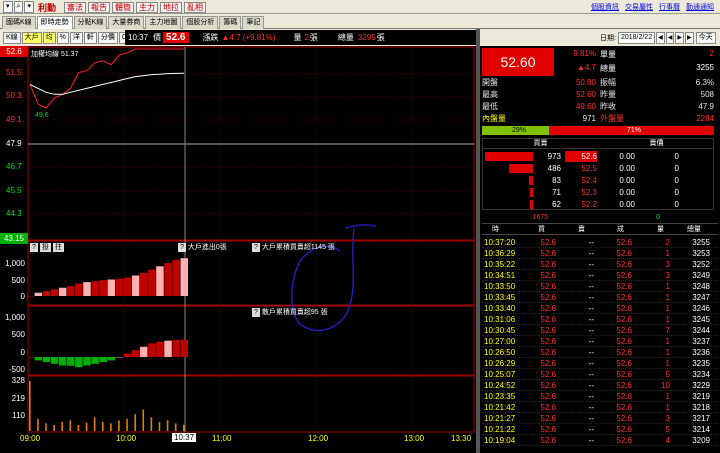  Describe the element at coordinates (667, 330) in the screenshot. I see `tick-vol: 7` at that location.